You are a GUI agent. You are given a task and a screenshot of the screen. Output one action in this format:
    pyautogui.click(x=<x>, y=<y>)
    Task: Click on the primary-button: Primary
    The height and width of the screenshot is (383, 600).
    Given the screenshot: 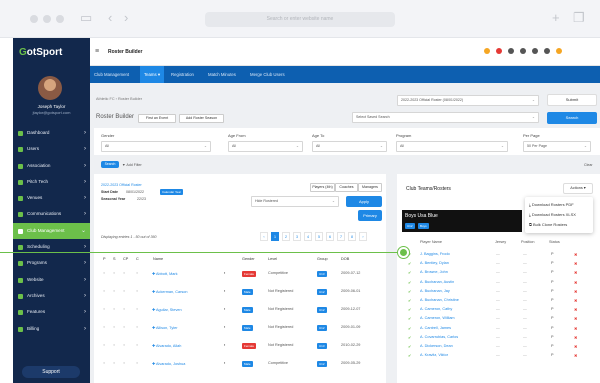 What is the action you would take?
    pyautogui.click(x=370, y=215)
    